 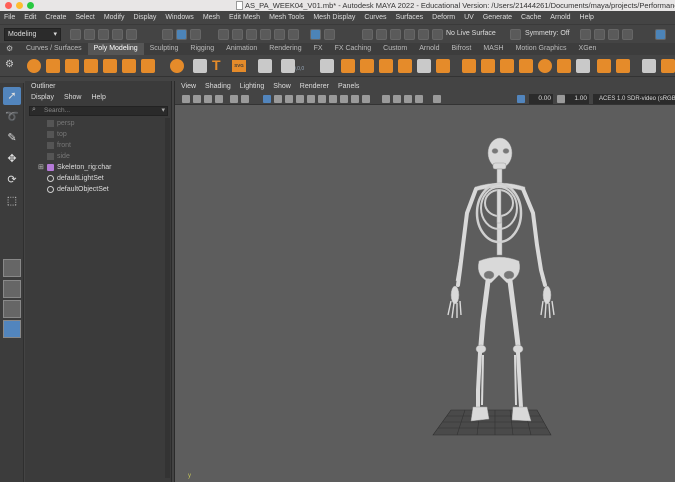 What do you see at coordinates (634, 99) in the screenshot?
I see `view-transform-select: ACES 1.0 SDR-video (sRGB)` at bounding box center [634, 99].